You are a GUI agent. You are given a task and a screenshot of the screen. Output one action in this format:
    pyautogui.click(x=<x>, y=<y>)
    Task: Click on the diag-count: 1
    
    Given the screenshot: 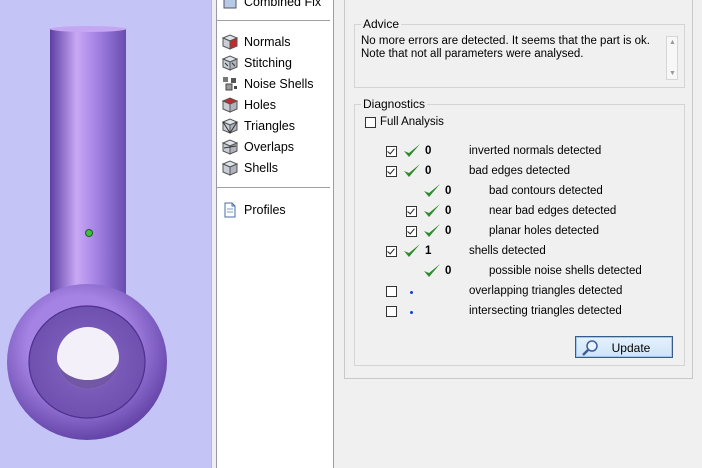 What is the action you would take?
    pyautogui.click(x=428, y=251)
    